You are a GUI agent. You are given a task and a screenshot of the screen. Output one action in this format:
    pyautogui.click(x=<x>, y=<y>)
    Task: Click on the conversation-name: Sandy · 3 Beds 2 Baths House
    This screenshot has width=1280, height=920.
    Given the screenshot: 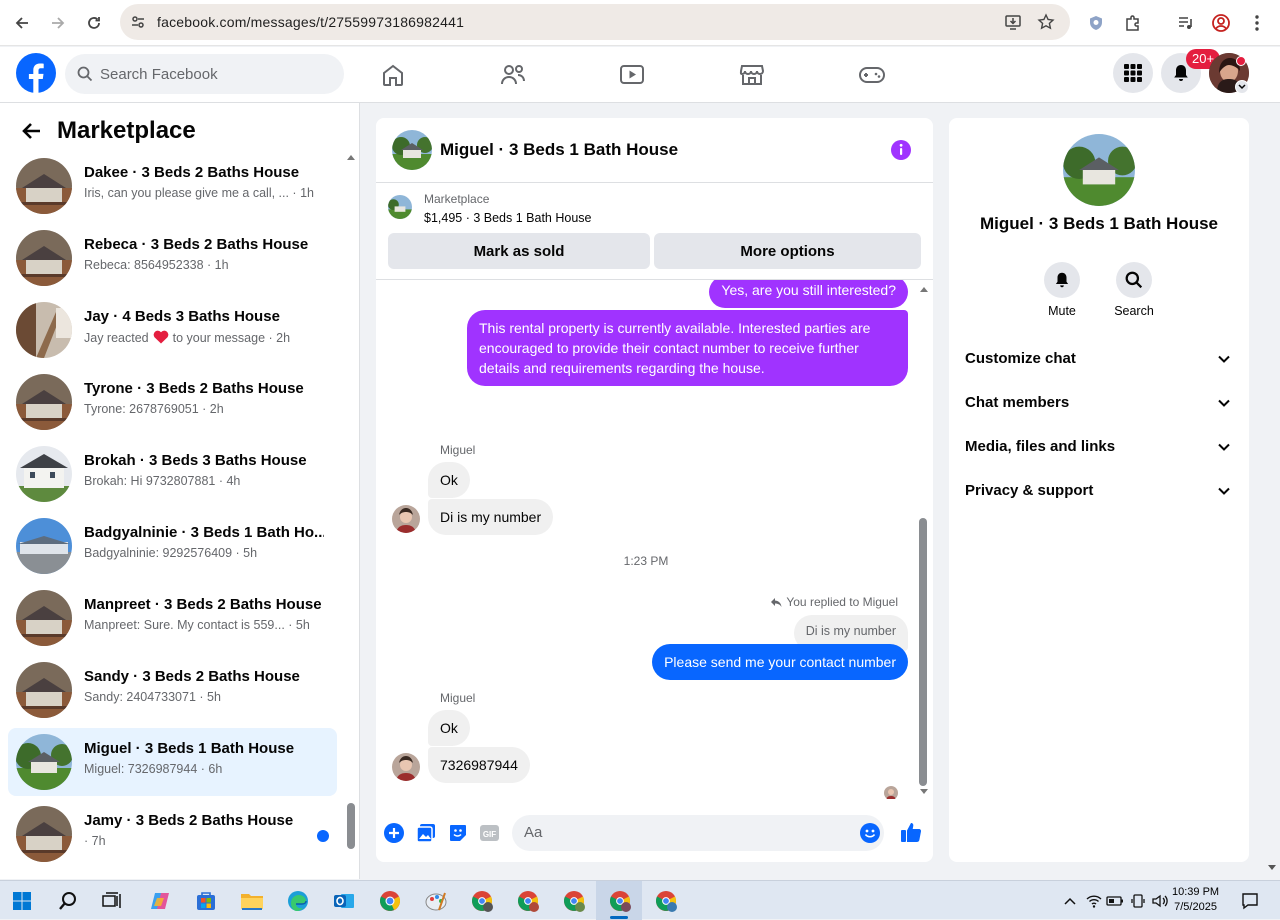 What is the action you would take?
    pyautogui.click(x=192, y=676)
    